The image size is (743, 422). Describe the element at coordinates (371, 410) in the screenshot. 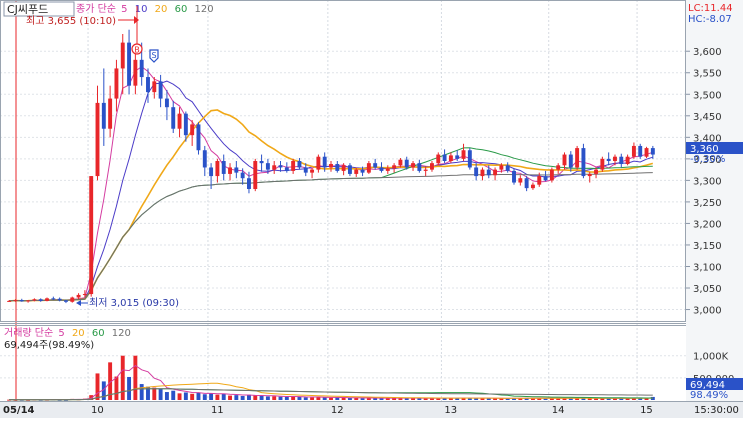

I see `time-axis-background` at that location.